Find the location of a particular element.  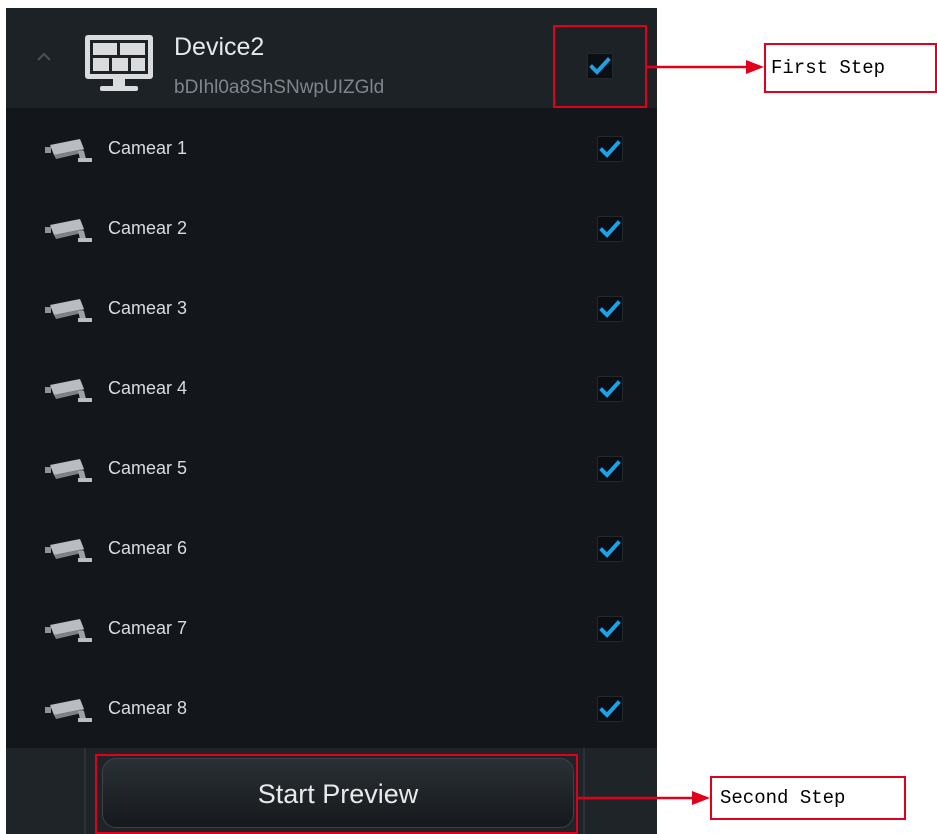

camera-row: Camear 6 is located at coordinates (331, 548).